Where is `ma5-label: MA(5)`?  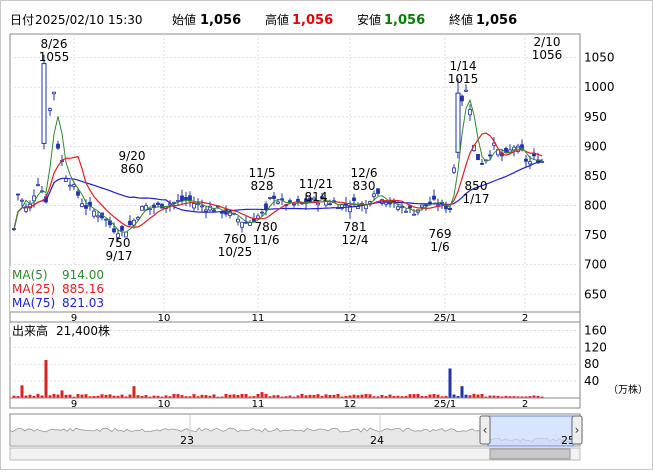
ma5-label: MA(5) is located at coordinates (30, 275).